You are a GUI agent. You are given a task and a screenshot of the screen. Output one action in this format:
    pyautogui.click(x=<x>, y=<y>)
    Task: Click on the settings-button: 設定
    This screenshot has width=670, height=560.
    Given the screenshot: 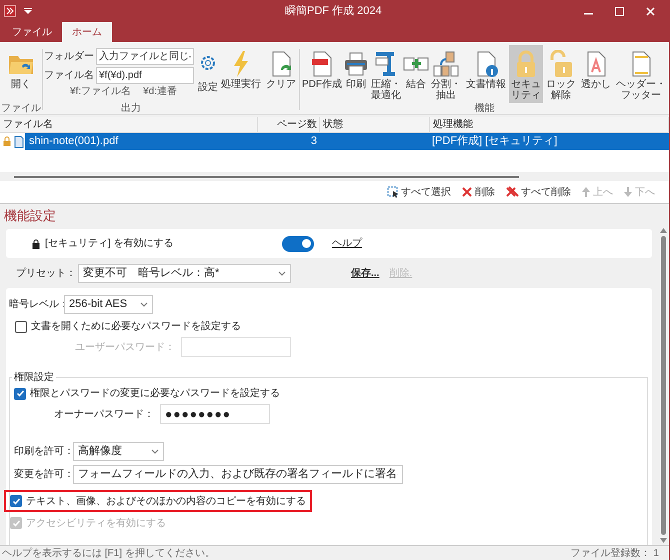 What is the action you would take?
    pyautogui.click(x=208, y=73)
    